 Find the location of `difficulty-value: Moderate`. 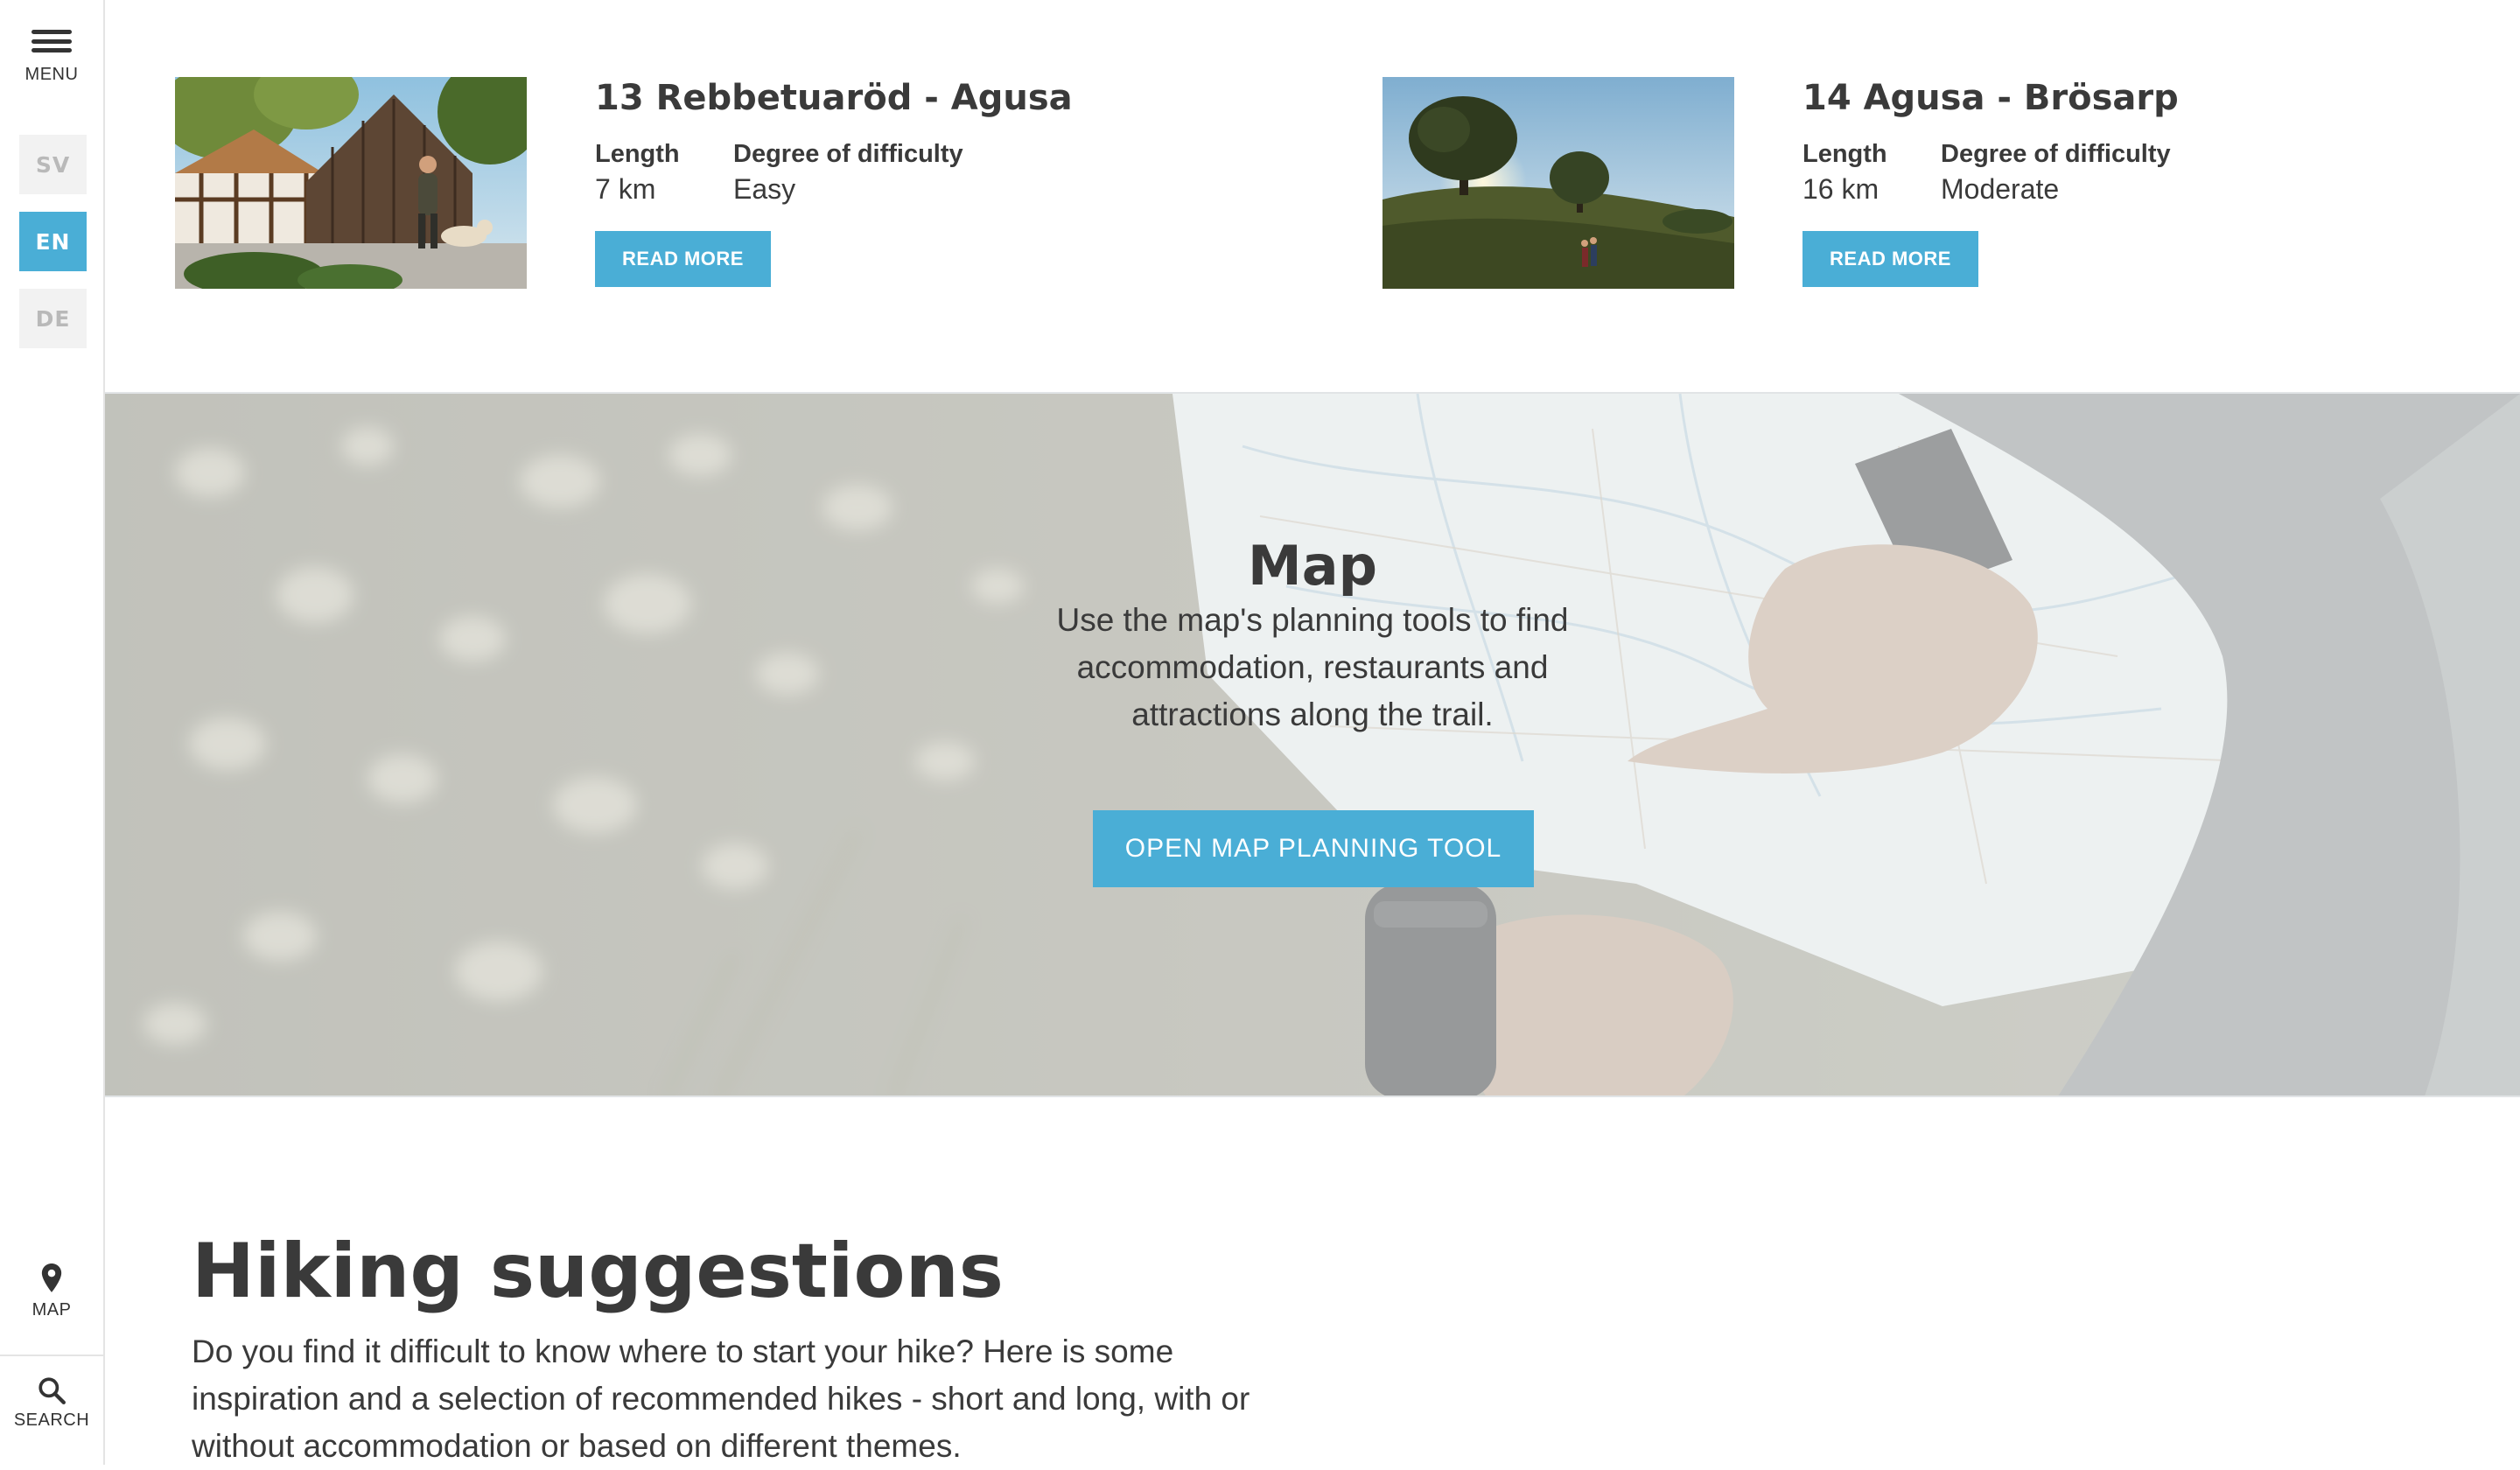

difficulty-value: Moderate is located at coordinates (2000, 189).